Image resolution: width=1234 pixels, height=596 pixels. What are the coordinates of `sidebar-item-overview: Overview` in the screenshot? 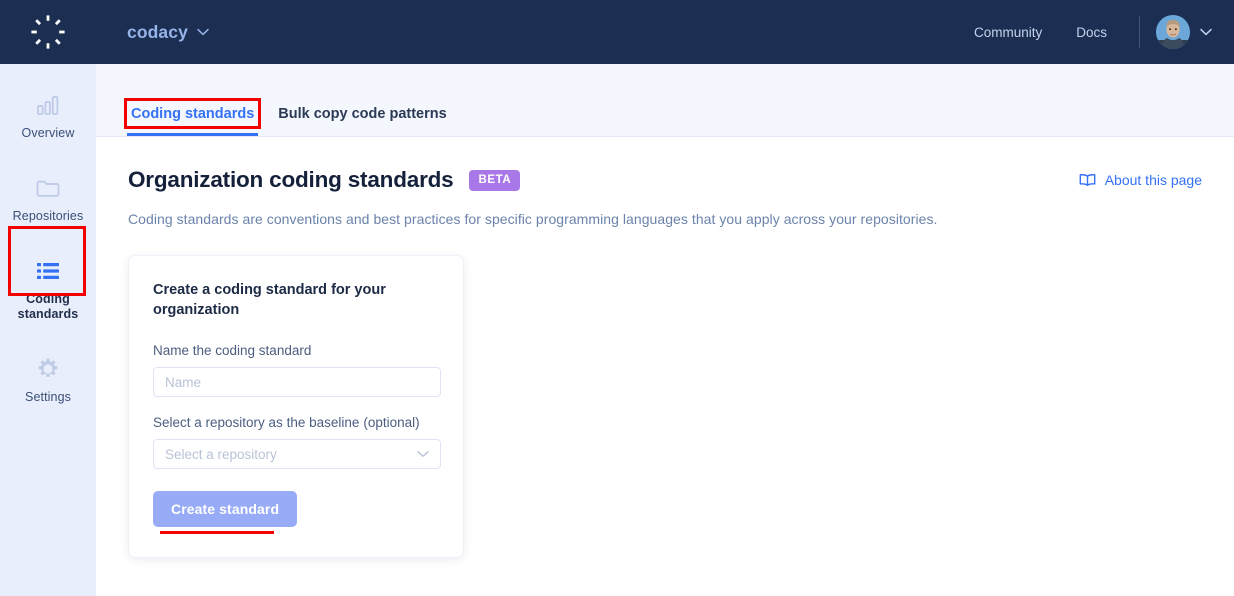 It's located at (48, 117).